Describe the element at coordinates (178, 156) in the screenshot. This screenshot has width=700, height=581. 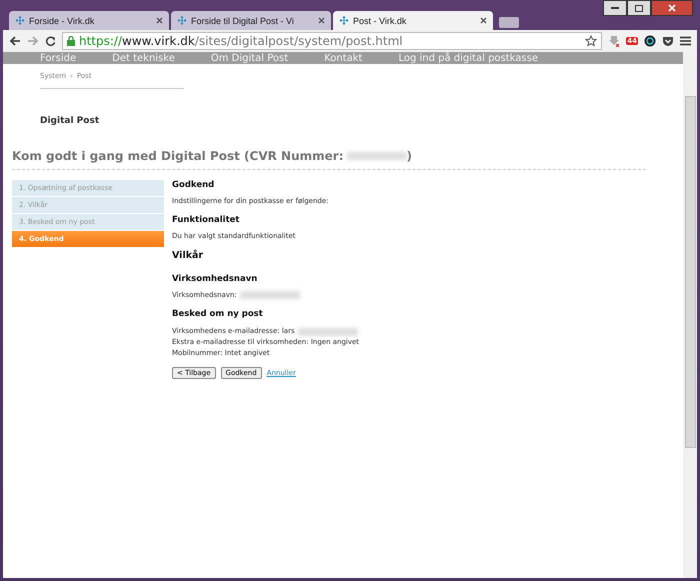
I see `section-heading: Kom godt i gang med Digital Post (CVR Nummer:` at that location.